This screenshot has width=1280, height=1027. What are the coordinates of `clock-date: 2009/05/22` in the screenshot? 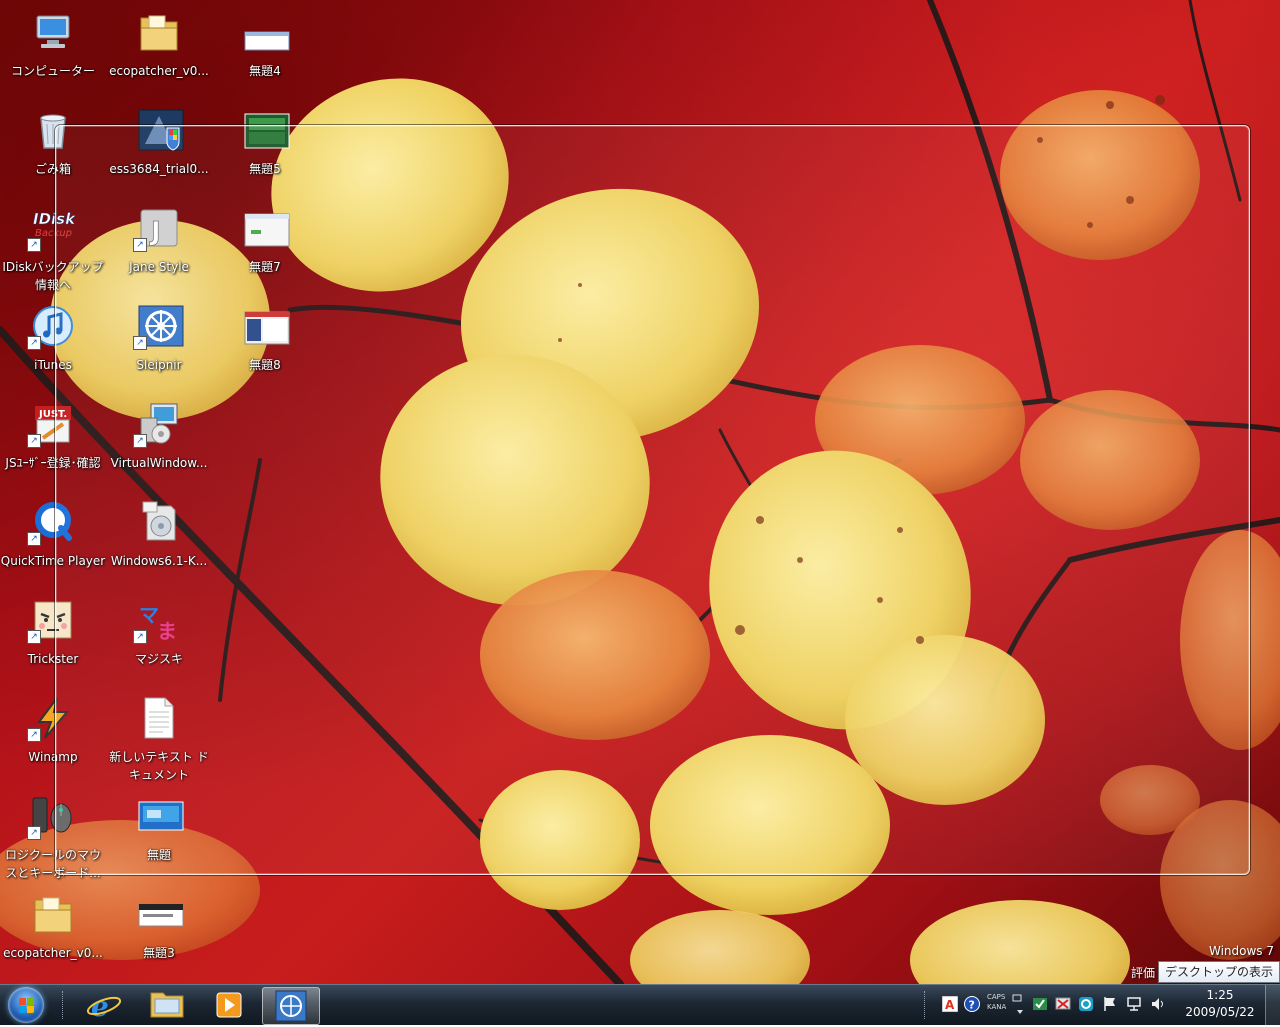 It's located at (1220, 1012).